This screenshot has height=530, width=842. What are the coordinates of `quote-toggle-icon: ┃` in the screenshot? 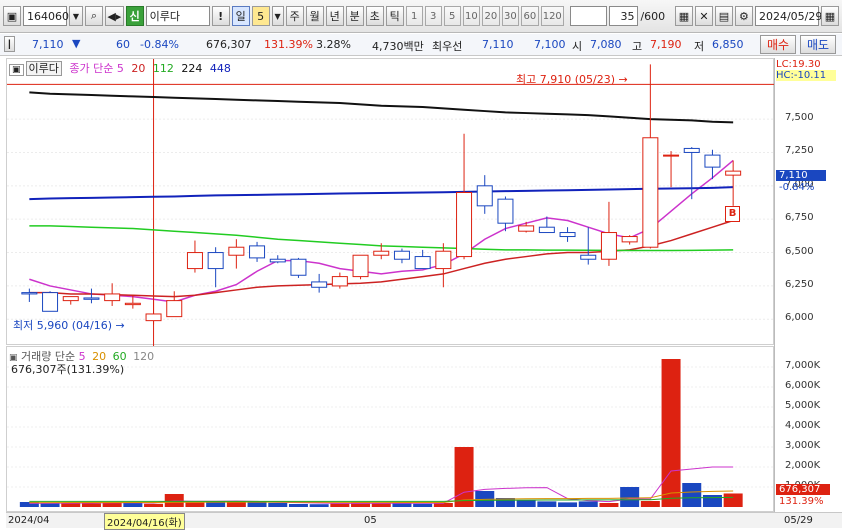 It's located at (9, 44).